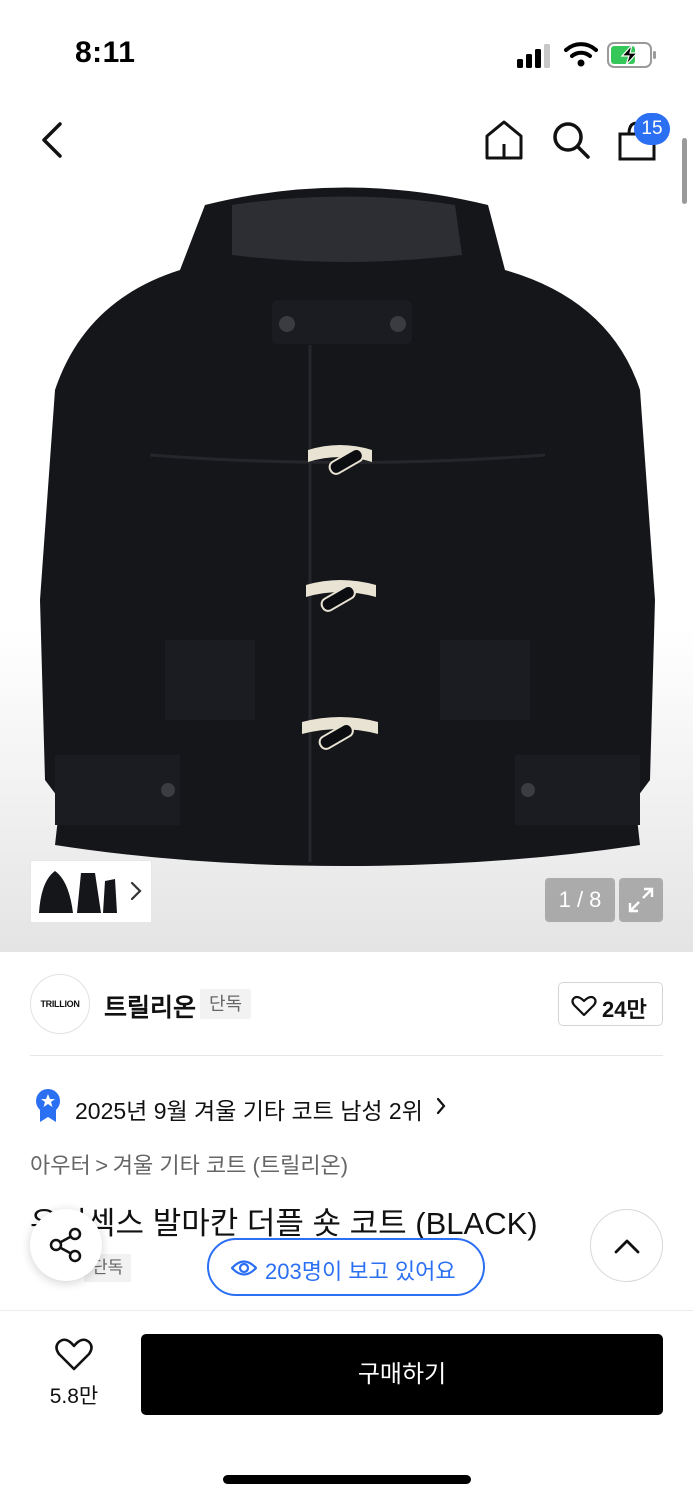 Image resolution: width=693 pixels, height=1500 pixels. Describe the element at coordinates (346, 50) in the screenshot. I see `status-bar: 8:11` at that location.